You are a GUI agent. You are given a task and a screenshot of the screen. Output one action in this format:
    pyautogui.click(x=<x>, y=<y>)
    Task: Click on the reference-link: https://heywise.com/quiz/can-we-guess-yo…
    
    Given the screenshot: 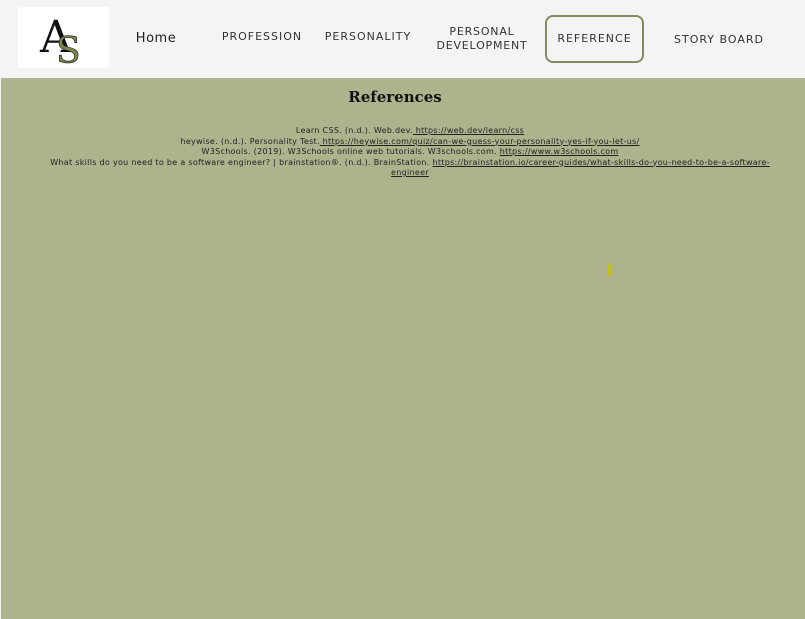 What is the action you would take?
    pyautogui.click(x=480, y=141)
    